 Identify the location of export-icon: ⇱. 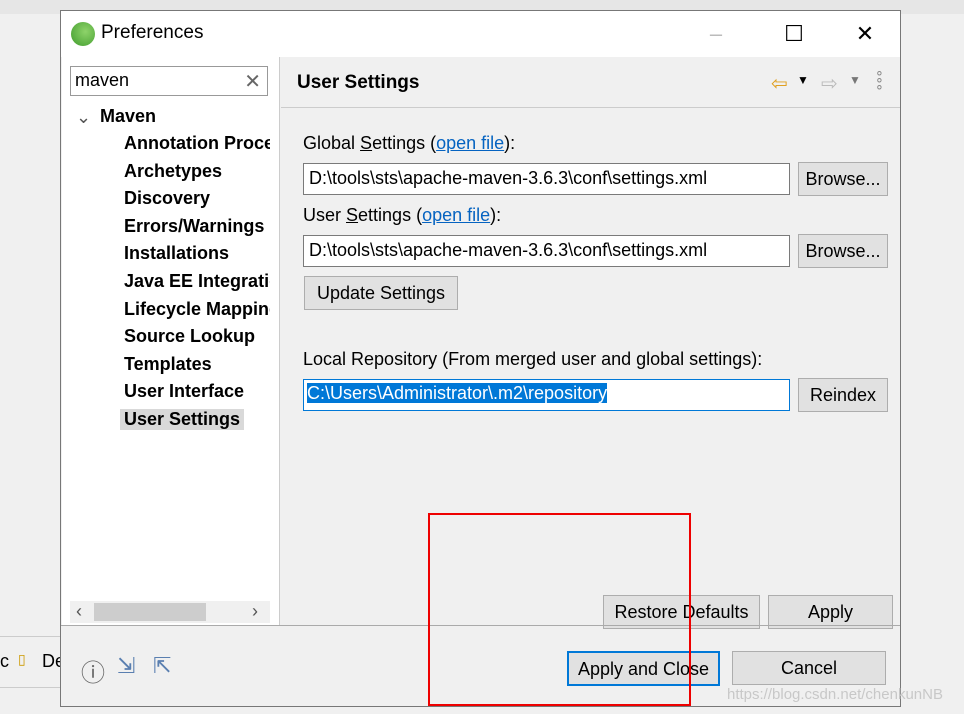
(162, 666).